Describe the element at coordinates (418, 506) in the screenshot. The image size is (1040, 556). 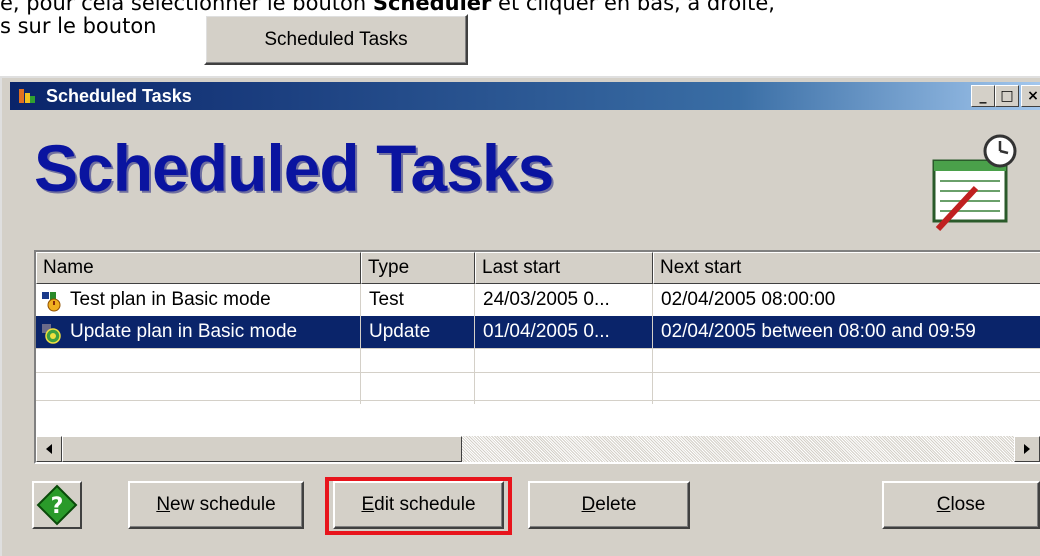
I see `edit-schedule-highlight-box` at that location.